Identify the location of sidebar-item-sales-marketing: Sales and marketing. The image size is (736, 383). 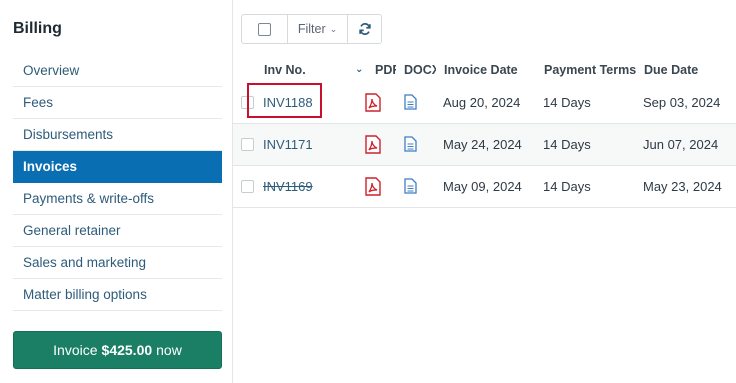
(117, 263).